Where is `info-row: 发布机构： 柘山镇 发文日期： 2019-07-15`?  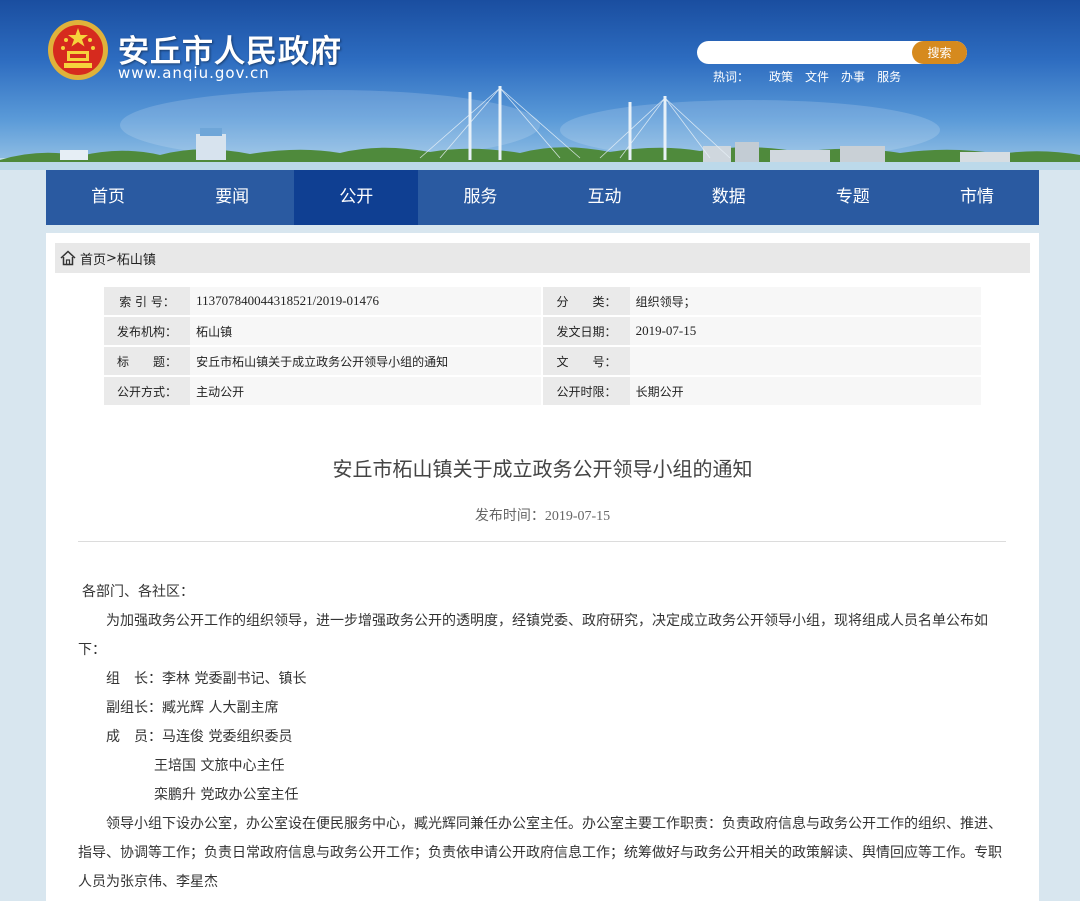 info-row: 发布机构： 柘山镇 发文日期： 2019-07-15 is located at coordinates (542, 331).